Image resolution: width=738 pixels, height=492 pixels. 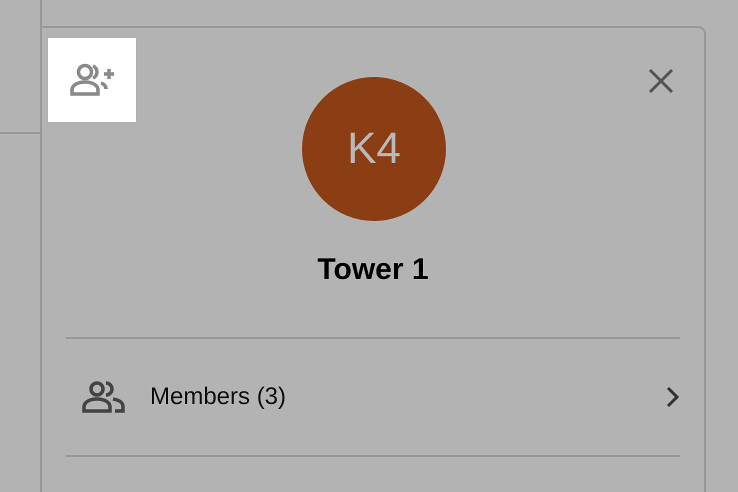 What do you see at coordinates (373, 270) in the screenshot?
I see `group-name: Tower 1` at bounding box center [373, 270].